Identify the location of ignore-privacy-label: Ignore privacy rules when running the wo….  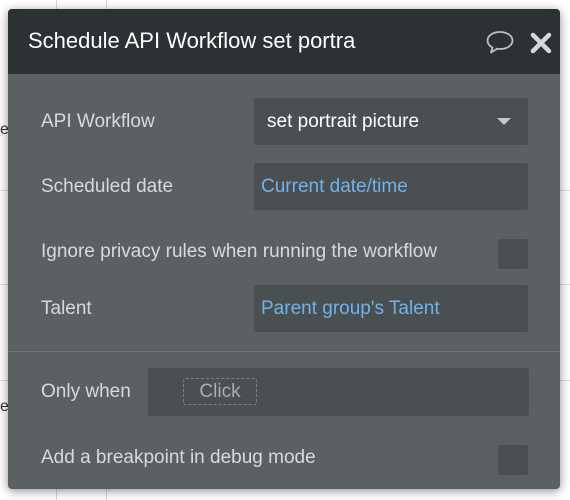
(239, 251).